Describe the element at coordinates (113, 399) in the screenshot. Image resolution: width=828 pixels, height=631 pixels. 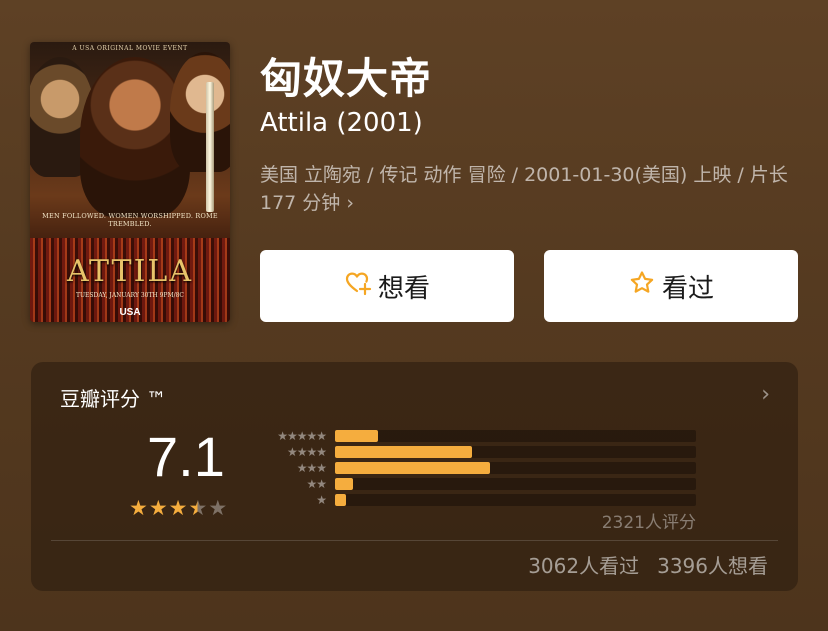
I see `rating-section-label: 豆瓣评分 ™` at that location.